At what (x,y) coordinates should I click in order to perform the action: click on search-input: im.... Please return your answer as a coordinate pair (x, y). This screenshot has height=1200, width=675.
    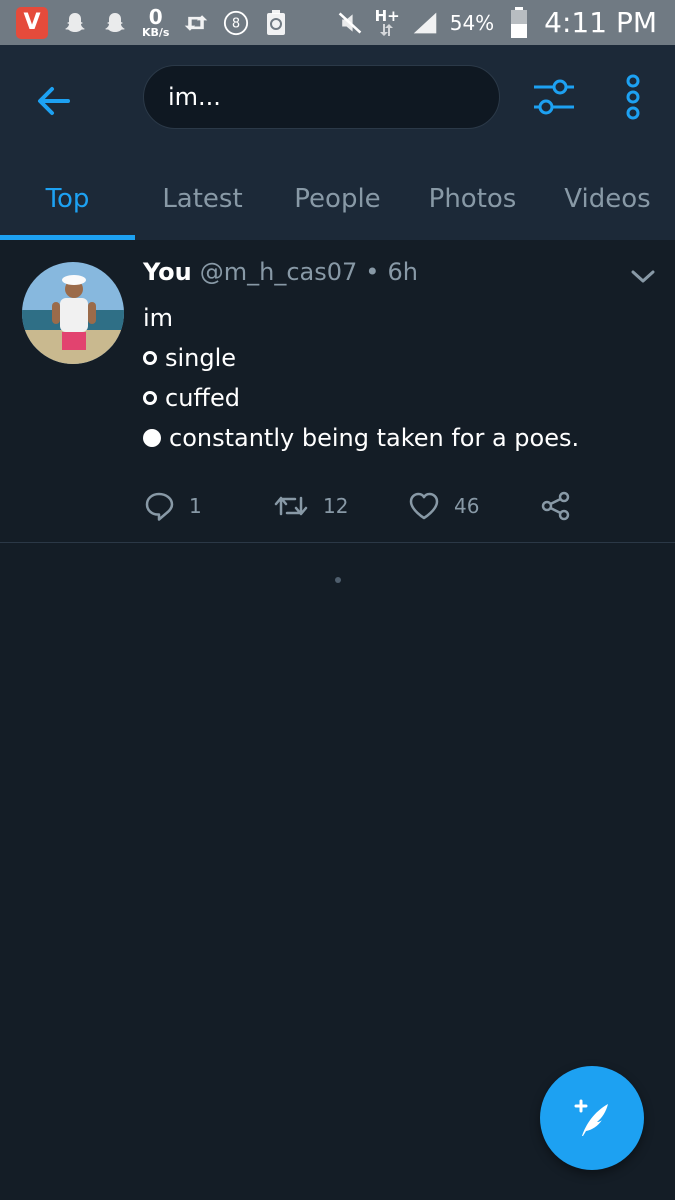
    Looking at the image, I should click on (321, 97).